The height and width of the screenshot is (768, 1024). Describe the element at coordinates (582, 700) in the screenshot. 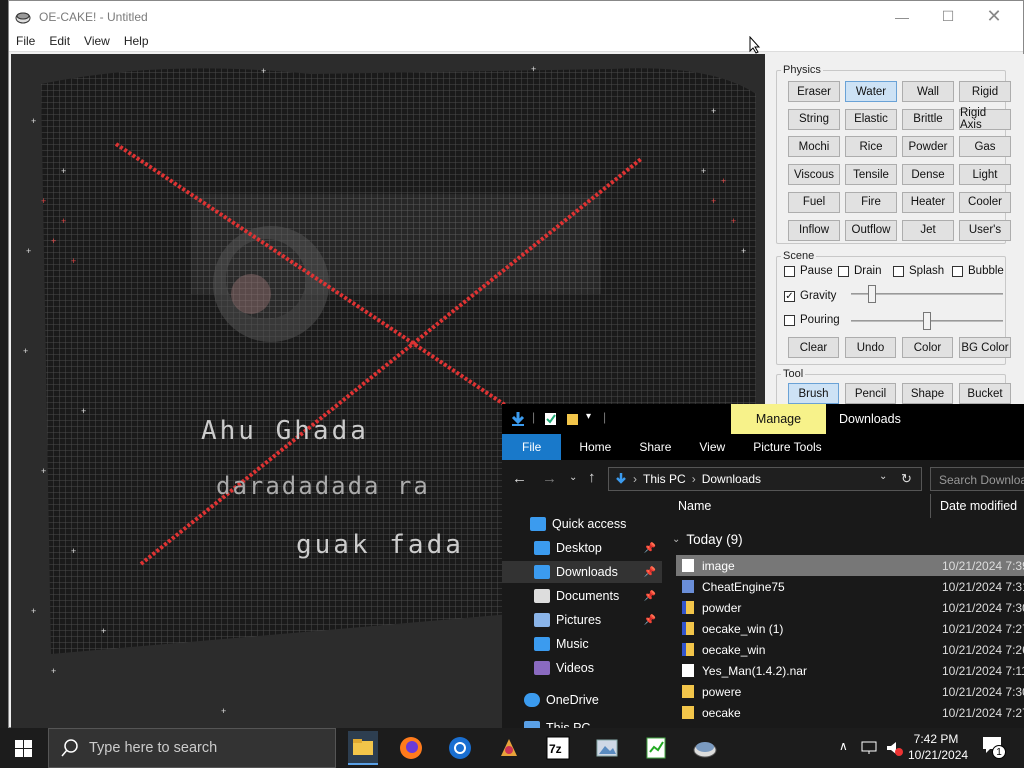

I see `nav-onedrive: OneDrive` at that location.